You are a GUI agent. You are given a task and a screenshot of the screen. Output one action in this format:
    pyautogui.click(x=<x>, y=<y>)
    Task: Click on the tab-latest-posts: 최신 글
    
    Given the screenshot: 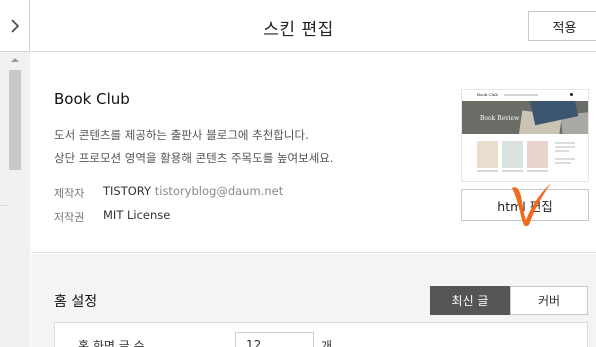 What is the action you would take?
    pyautogui.click(x=470, y=300)
    